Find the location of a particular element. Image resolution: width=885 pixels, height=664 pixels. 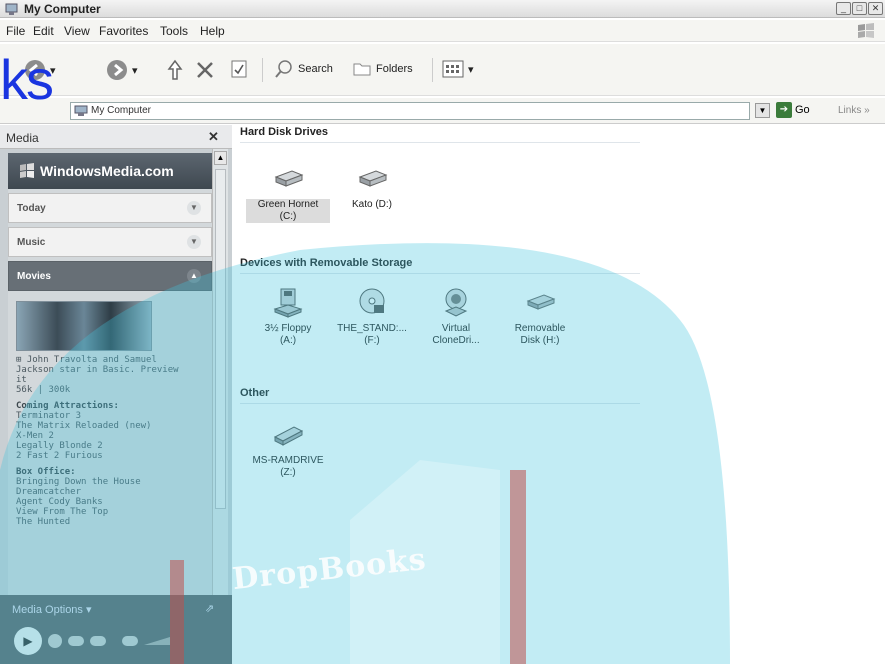

group-hard-disk-drives: Hard Disk Drives is located at coordinates (284, 132).